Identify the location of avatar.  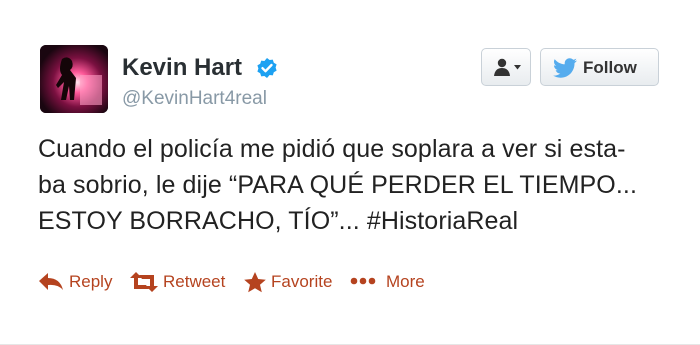
(74, 79).